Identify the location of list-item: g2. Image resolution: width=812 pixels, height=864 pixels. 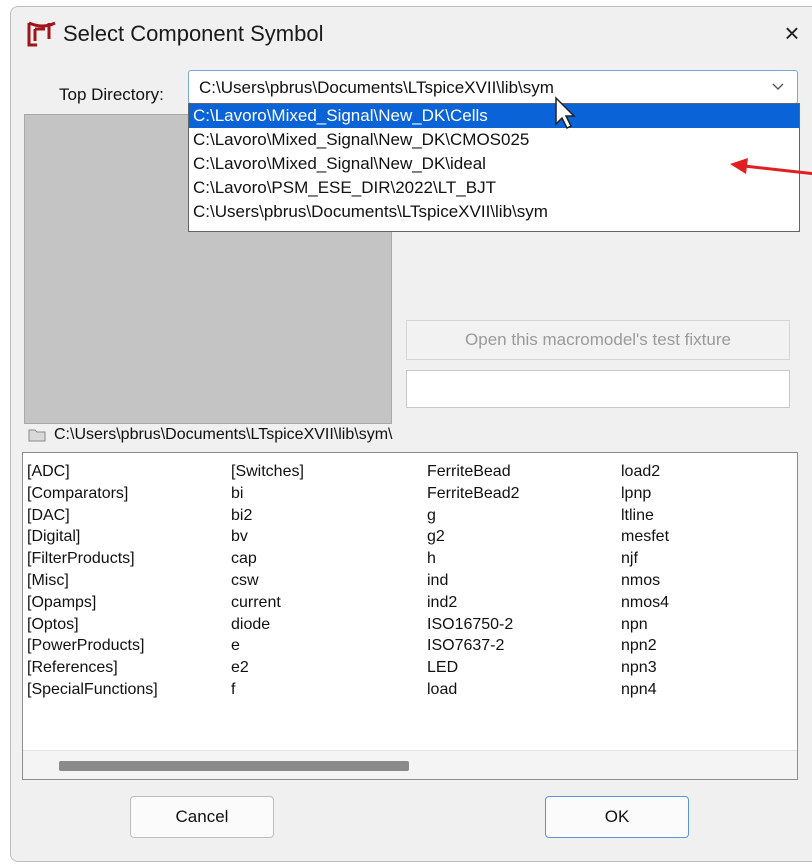
(473, 537).